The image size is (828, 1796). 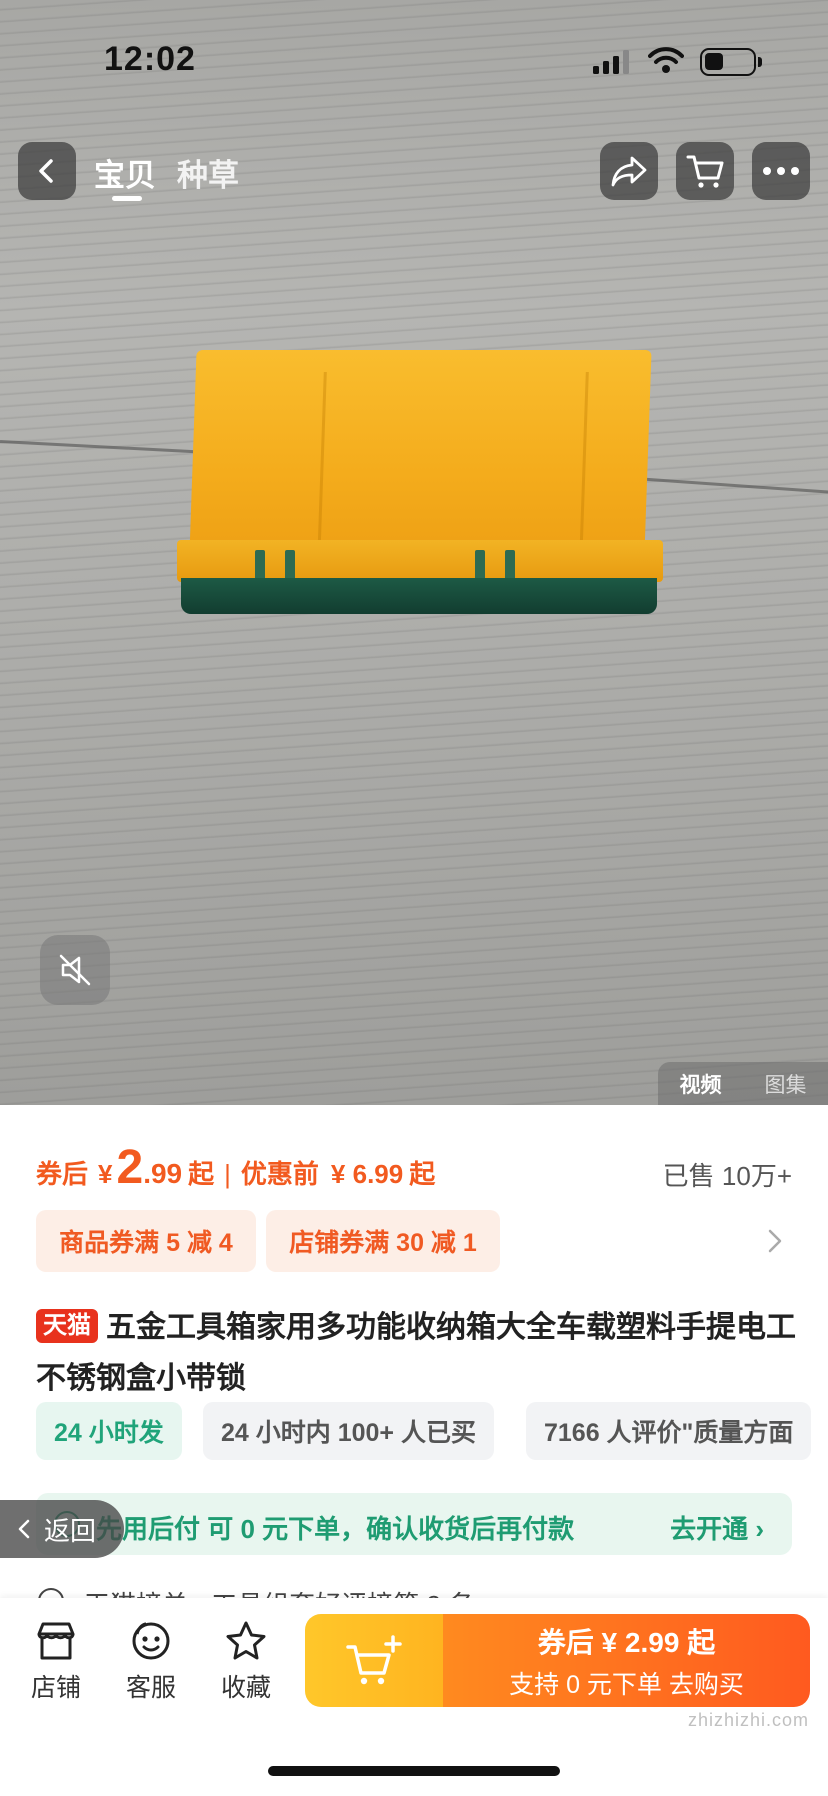 I want to click on price-row: 券后 ¥ 2 .99 起 | 优惠前 ¥ 6.99 起, so click(x=235, y=1170).